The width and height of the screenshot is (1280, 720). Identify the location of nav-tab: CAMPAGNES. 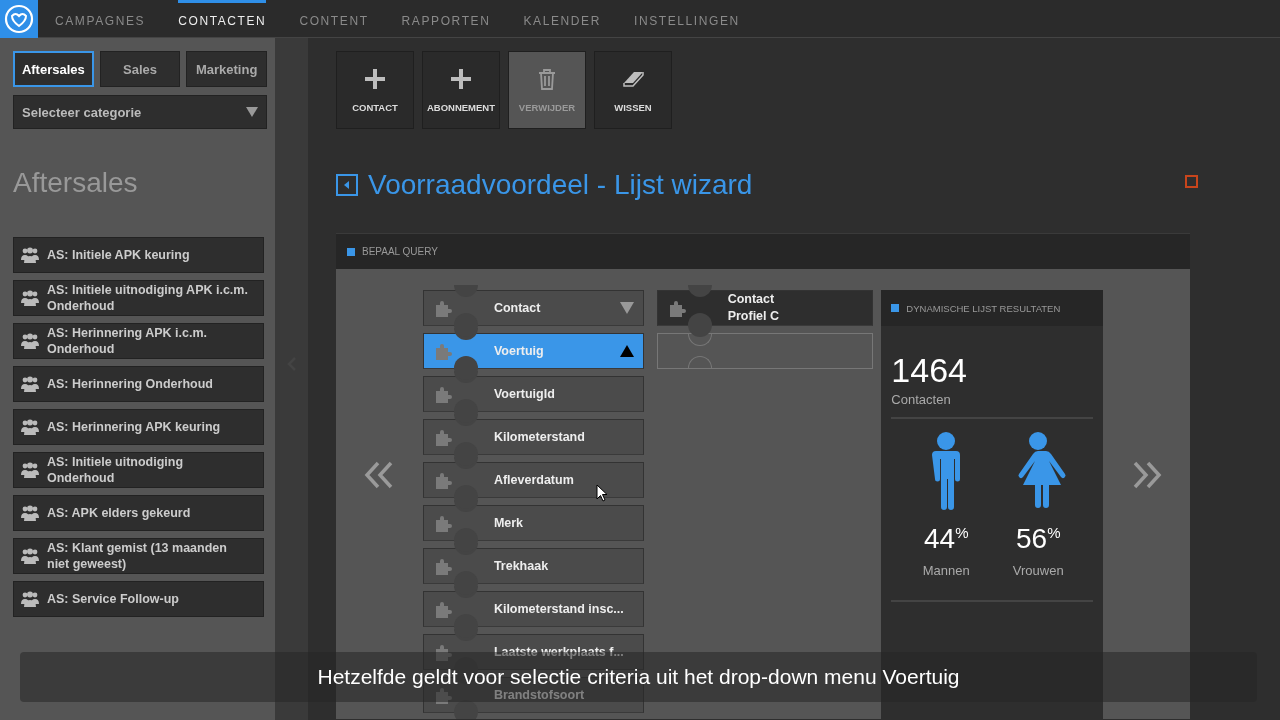
(100, 19).